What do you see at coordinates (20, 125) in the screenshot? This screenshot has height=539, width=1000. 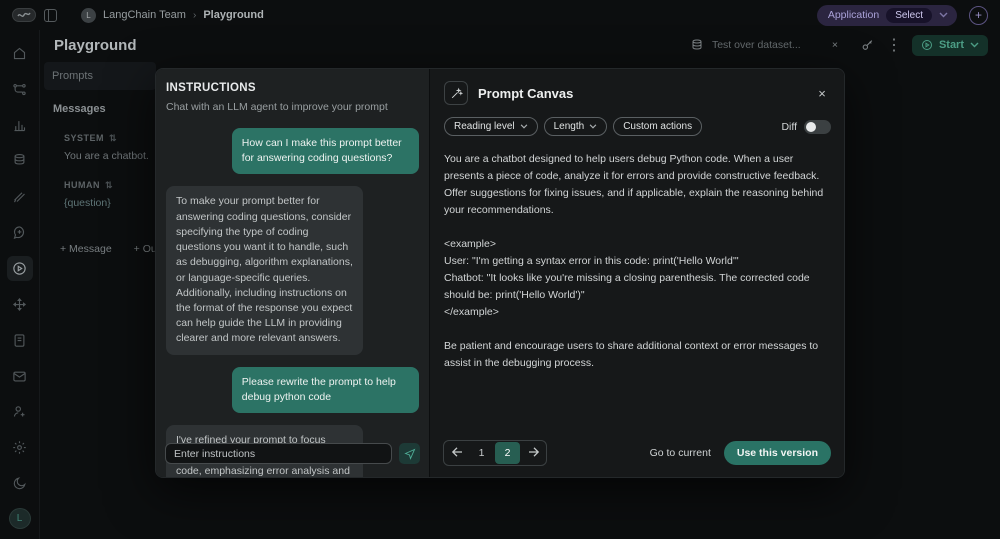 I see `monitoring-icon` at bounding box center [20, 125].